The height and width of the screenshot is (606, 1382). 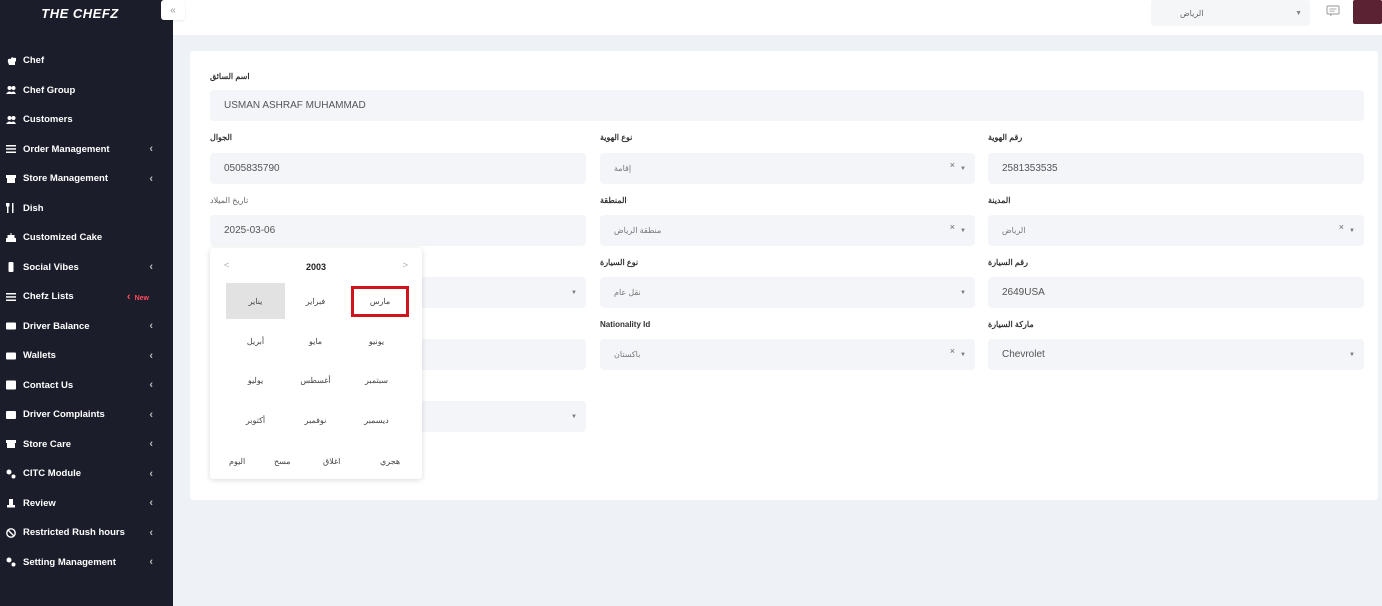 I want to click on contact-icon, so click(x=11, y=385).